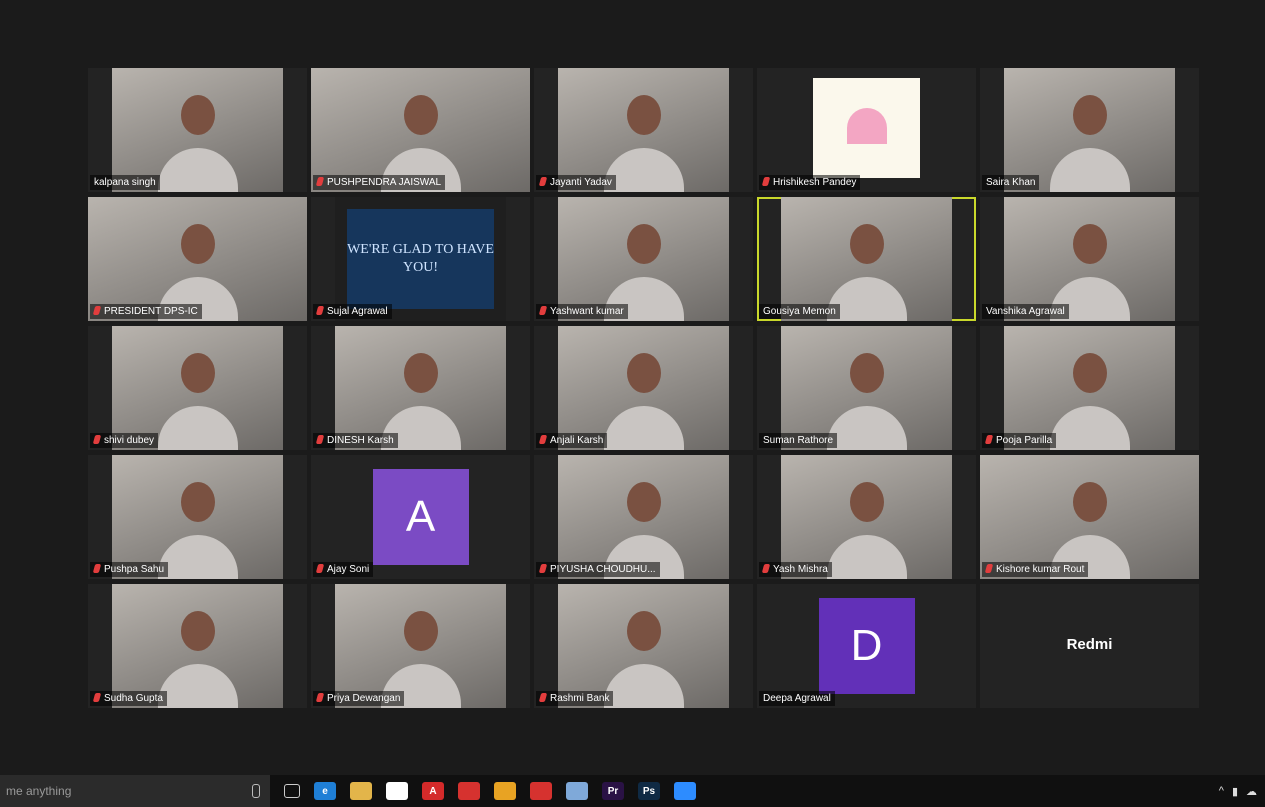 Image resolution: width=1265 pixels, height=807 pixels. Describe the element at coordinates (541, 791) in the screenshot. I see `app-red2-icon` at that location.